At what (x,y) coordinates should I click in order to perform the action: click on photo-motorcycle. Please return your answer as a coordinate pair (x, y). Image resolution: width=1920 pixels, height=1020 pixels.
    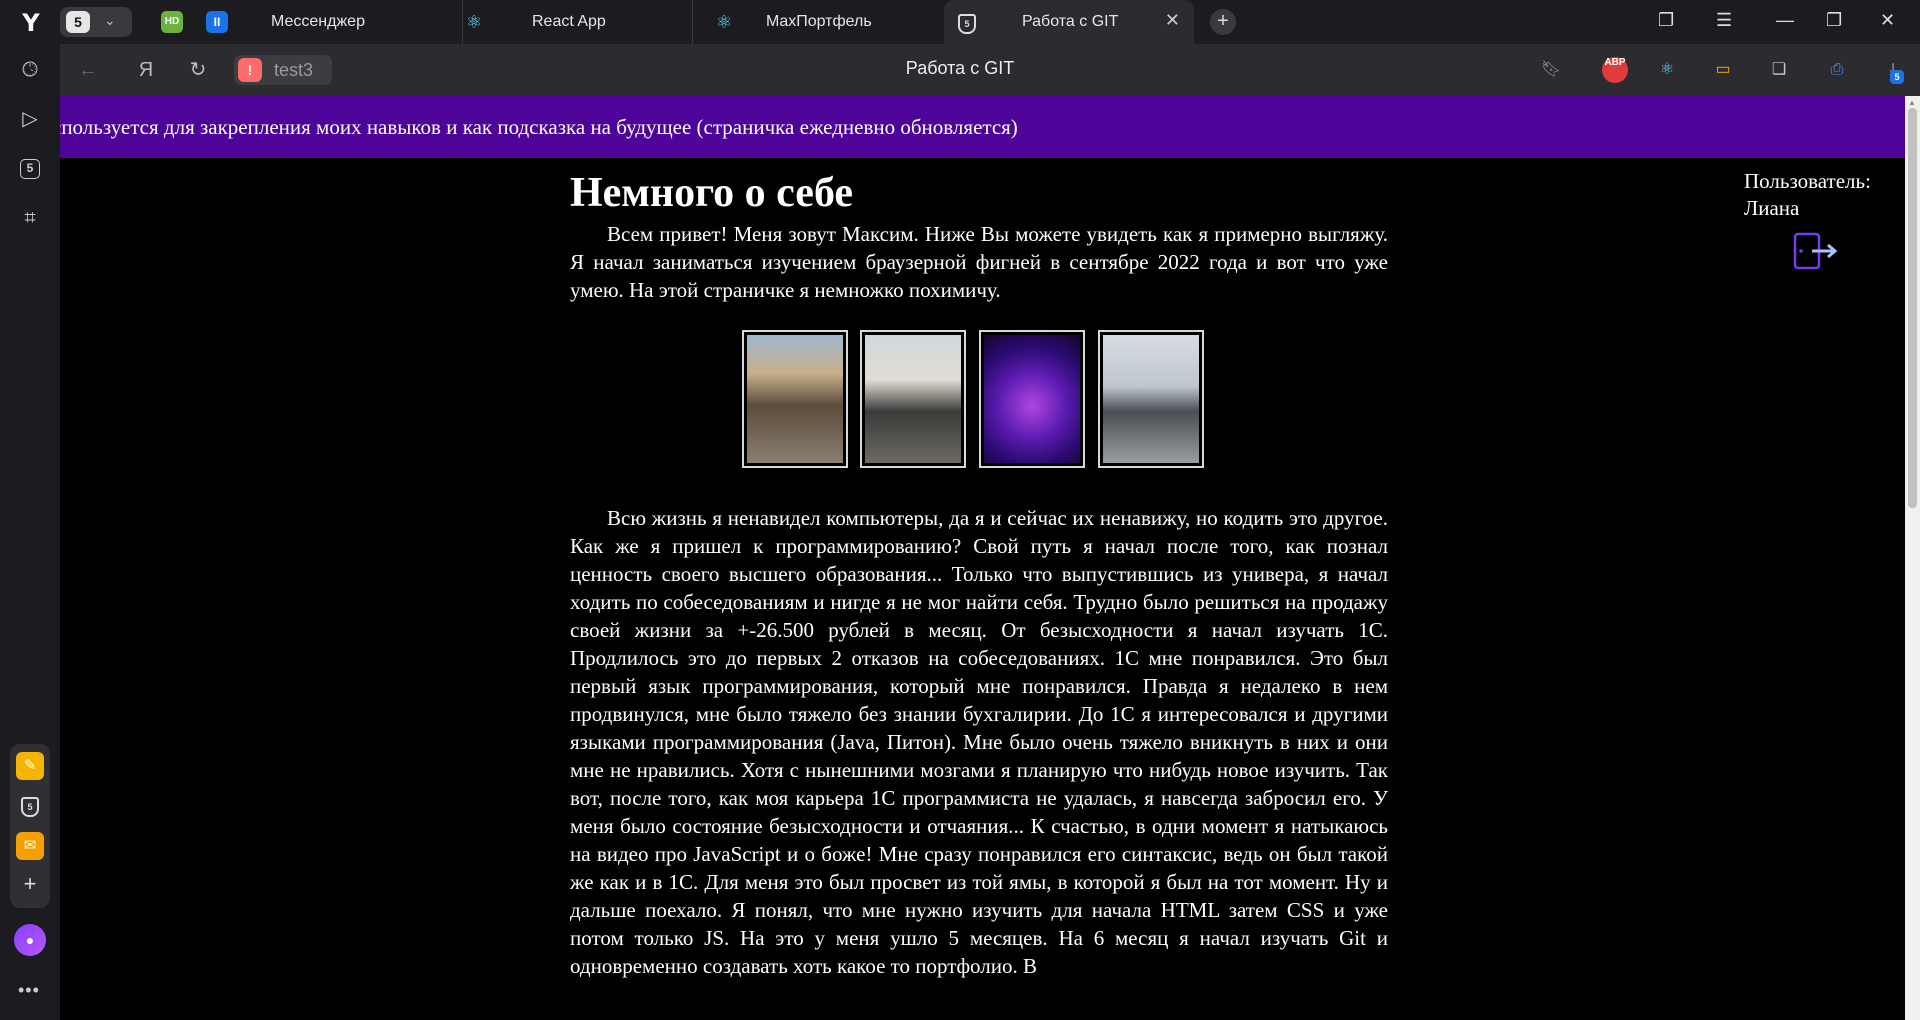
    Looking at the image, I should click on (913, 399).